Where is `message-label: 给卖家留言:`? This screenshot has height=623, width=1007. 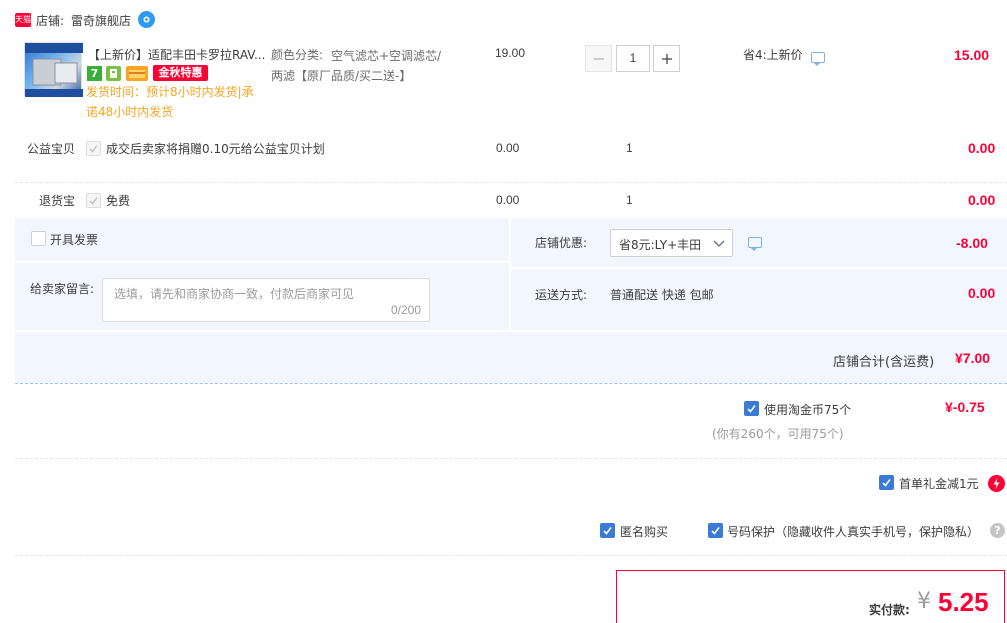
message-label: 给卖家留言: is located at coordinates (62, 289).